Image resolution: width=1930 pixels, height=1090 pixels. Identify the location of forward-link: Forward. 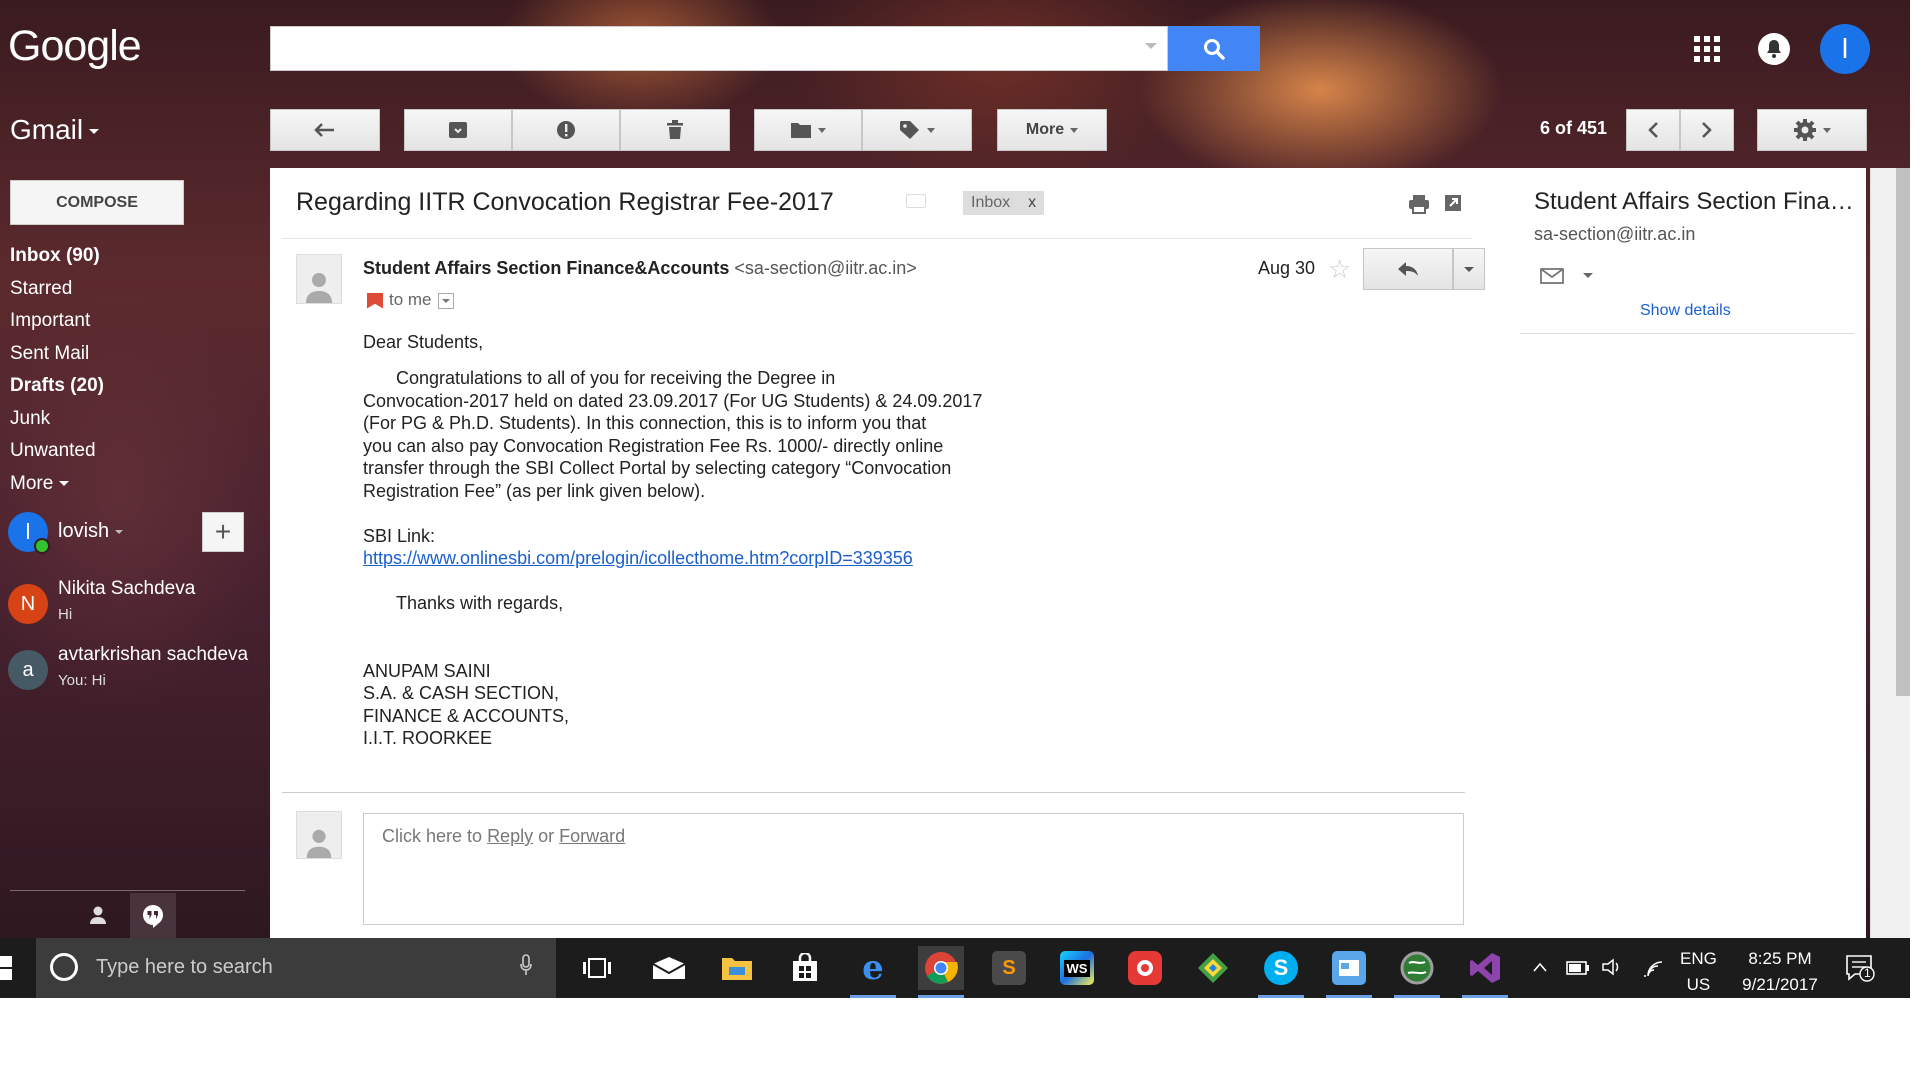
(592, 836).